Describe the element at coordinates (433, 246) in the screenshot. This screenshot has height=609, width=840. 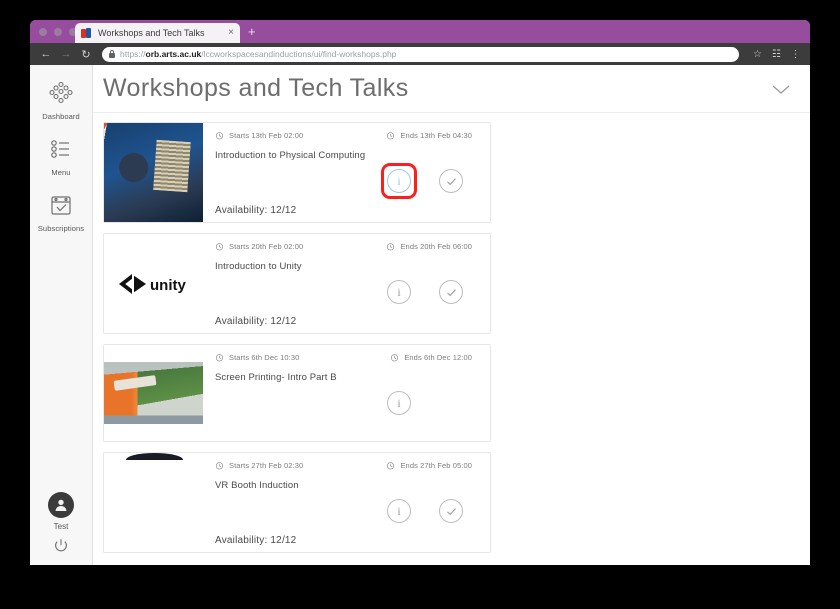
I see `end-time: Ends 20th Feb 06:00` at that location.